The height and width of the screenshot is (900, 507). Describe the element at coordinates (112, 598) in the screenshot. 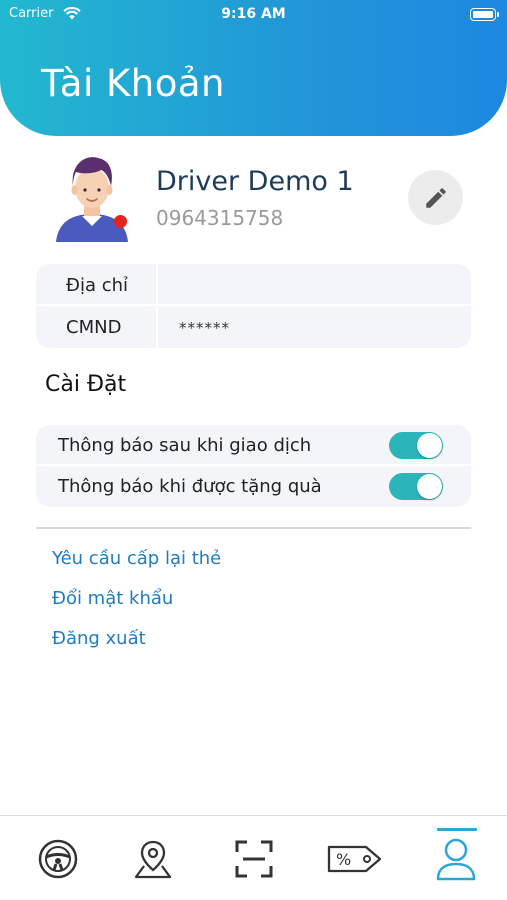

I see `change-password-link: Đổi mật khẩu` at that location.